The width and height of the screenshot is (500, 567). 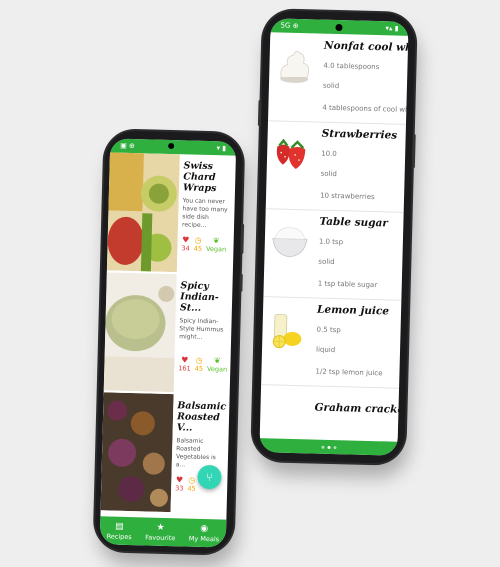 What do you see at coordinates (290, 242) in the screenshot?
I see `sugar-image` at bounding box center [290, 242].